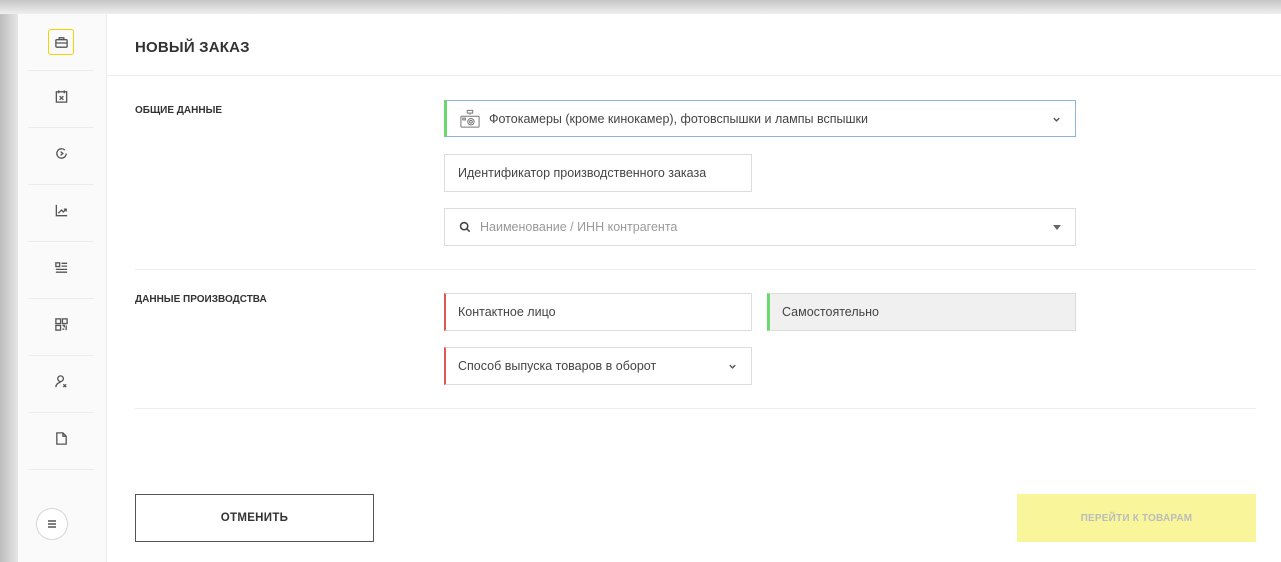  Describe the element at coordinates (179, 110) in the screenshot. I see `section-label-general: ОБЩИЕ ДАННЫЕ` at that location.